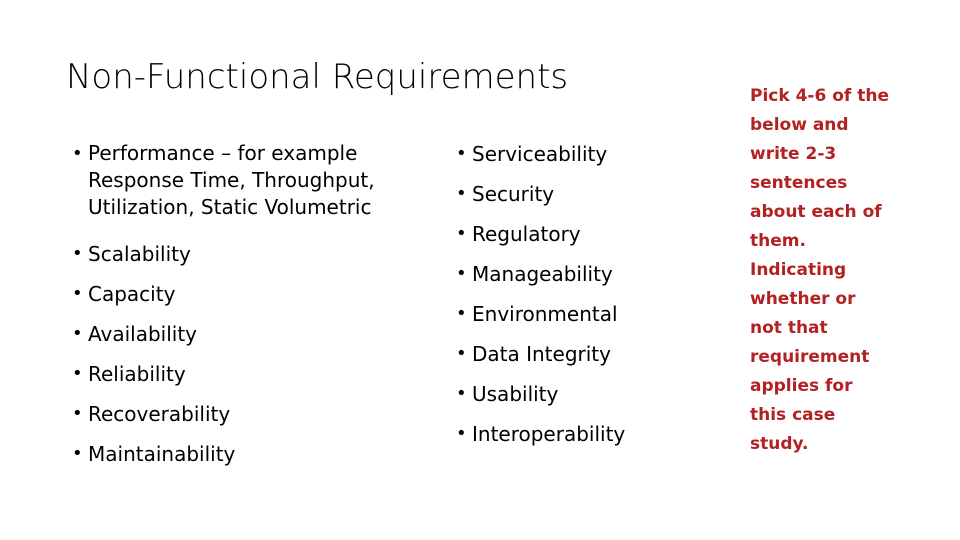  What do you see at coordinates (247, 374) in the screenshot?
I see `nfr-left-item: • Reliability` at bounding box center [247, 374].